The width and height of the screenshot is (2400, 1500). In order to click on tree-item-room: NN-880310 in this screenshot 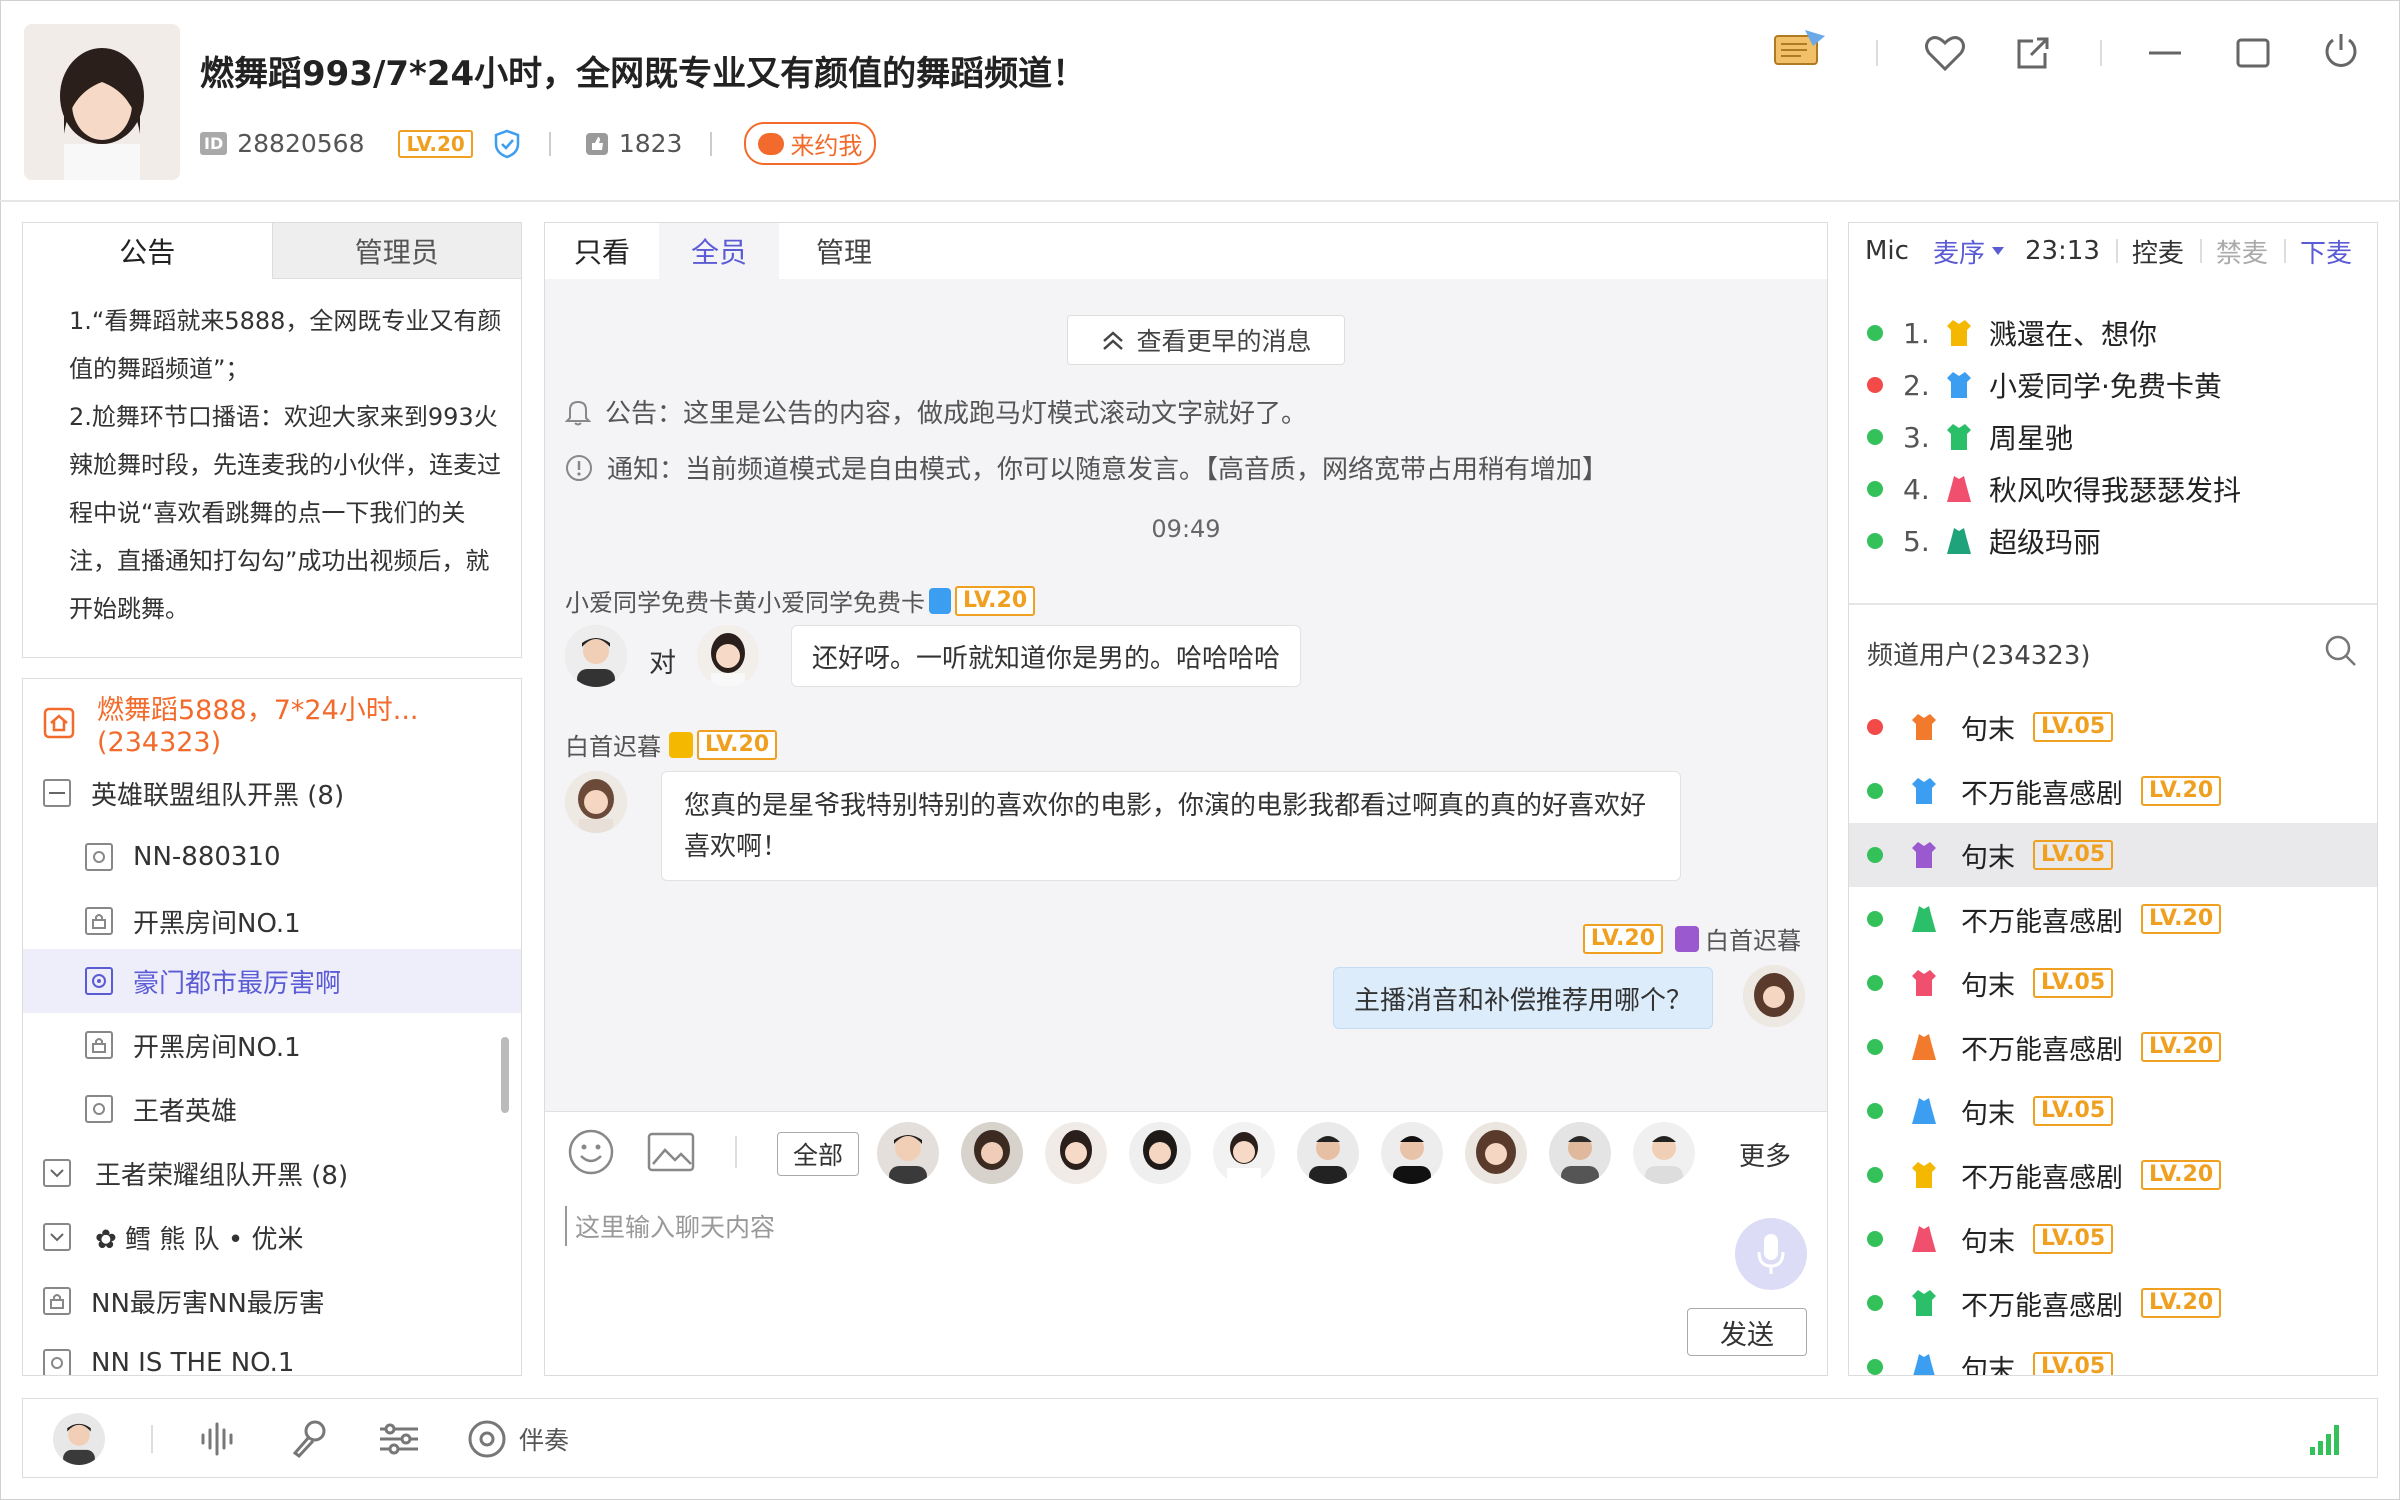, I will do `click(183, 857)`.